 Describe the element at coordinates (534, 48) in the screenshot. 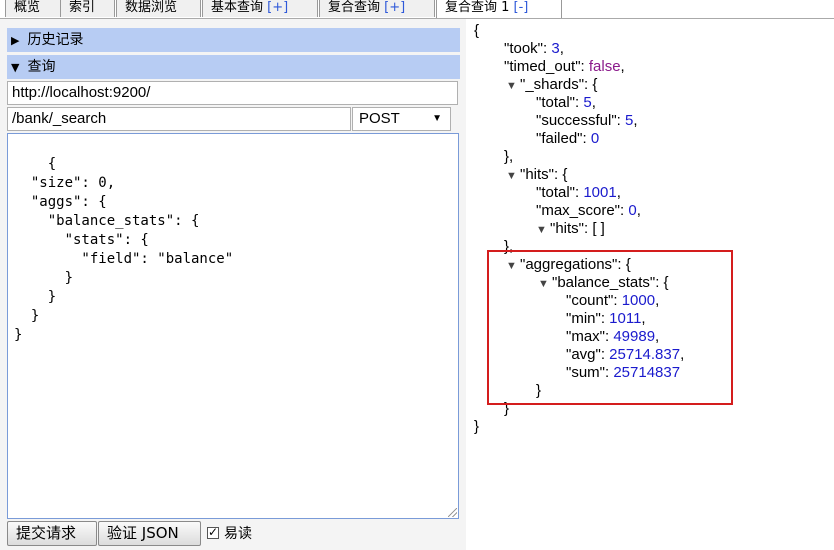

I see `json-took: "took": 3,` at that location.